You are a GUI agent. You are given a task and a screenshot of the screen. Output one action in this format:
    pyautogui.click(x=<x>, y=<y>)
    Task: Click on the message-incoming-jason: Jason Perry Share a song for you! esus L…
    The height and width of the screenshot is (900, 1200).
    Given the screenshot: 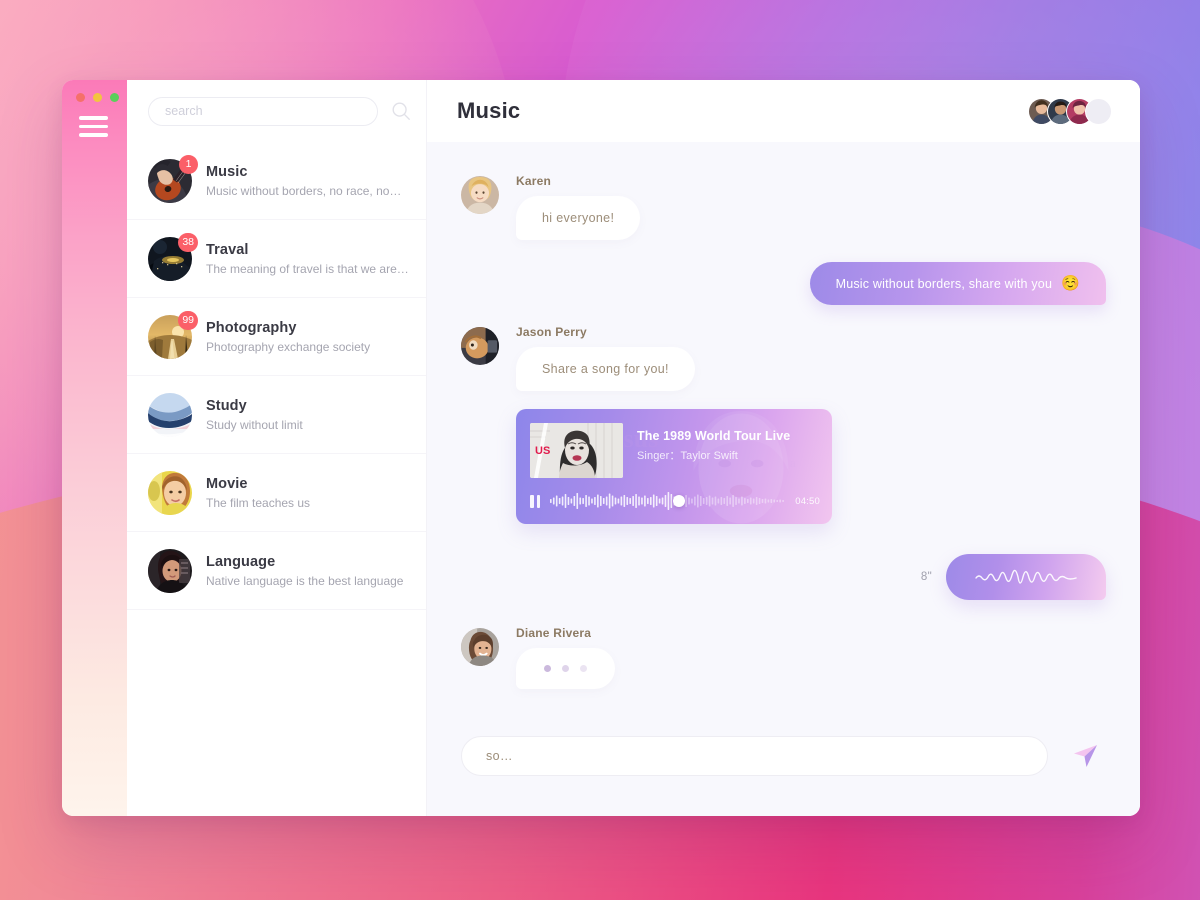 What is the action you would take?
    pyautogui.click(x=783, y=424)
    